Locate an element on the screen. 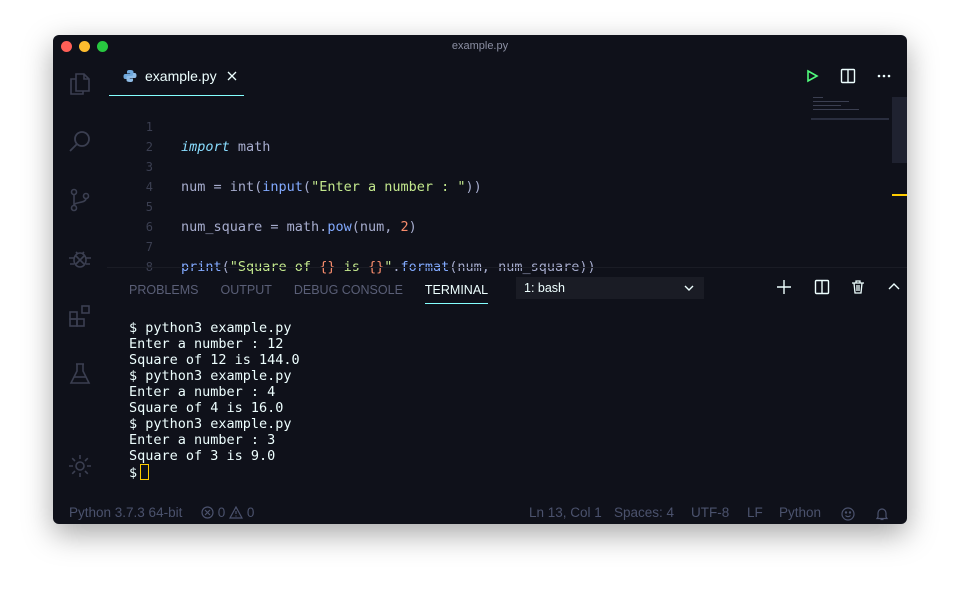 The height and width of the screenshot is (594, 960). warning-count: 0 is located at coordinates (250, 512).